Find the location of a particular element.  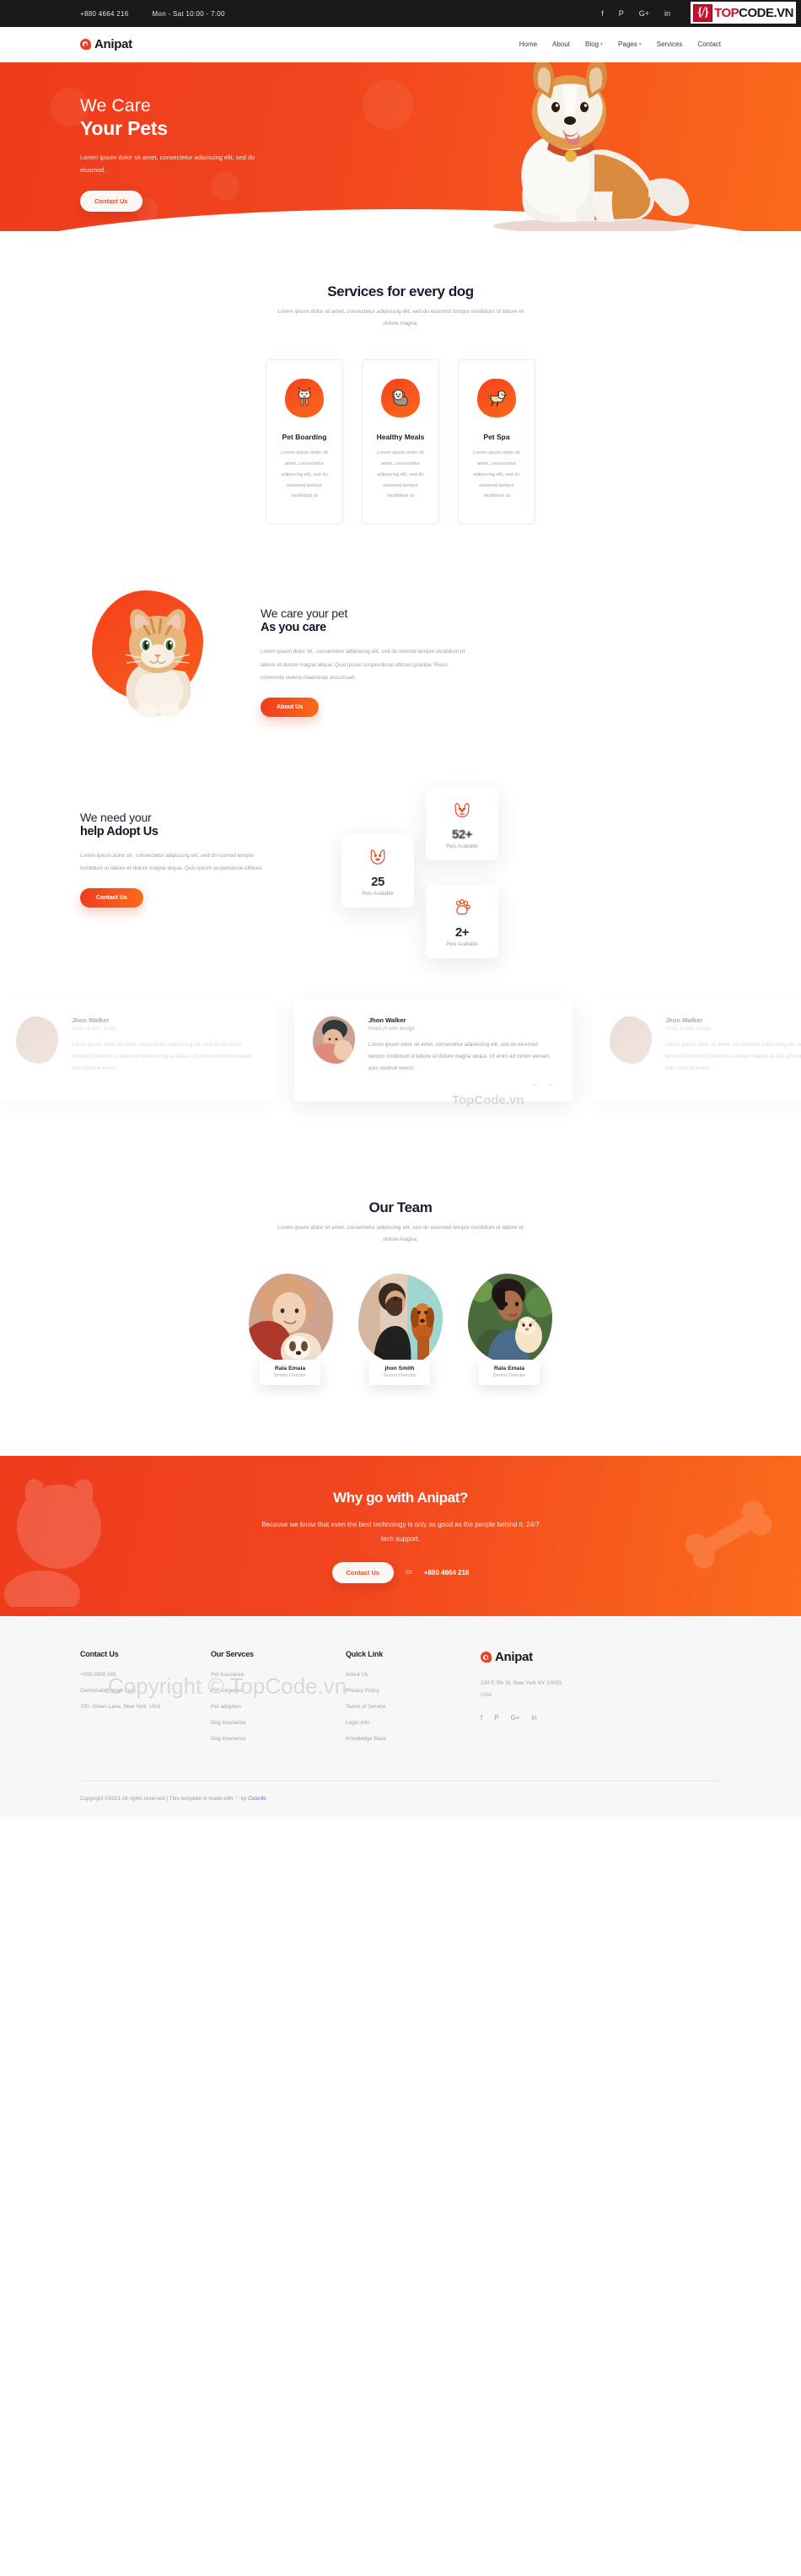

footer-link: +555 0000 565 is located at coordinates (145, 1675).